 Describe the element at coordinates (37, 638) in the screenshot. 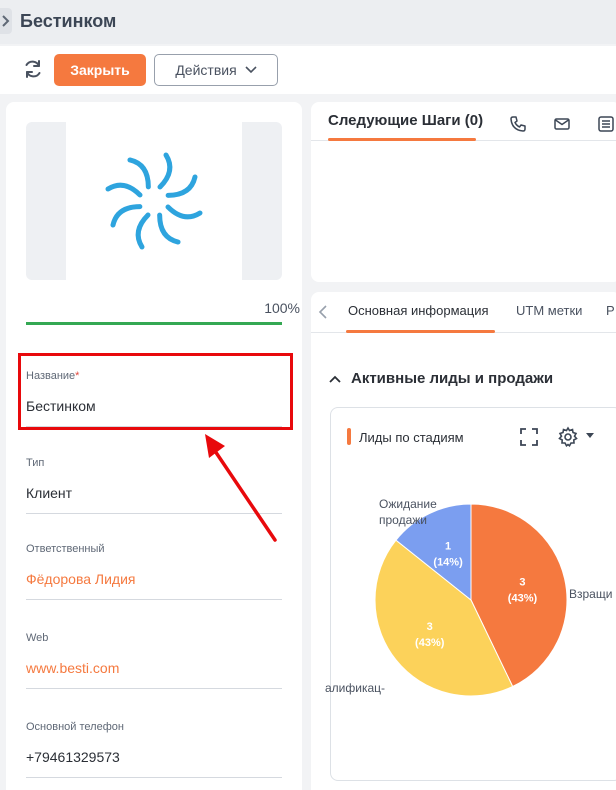

I see `web-label: Web` at that location.